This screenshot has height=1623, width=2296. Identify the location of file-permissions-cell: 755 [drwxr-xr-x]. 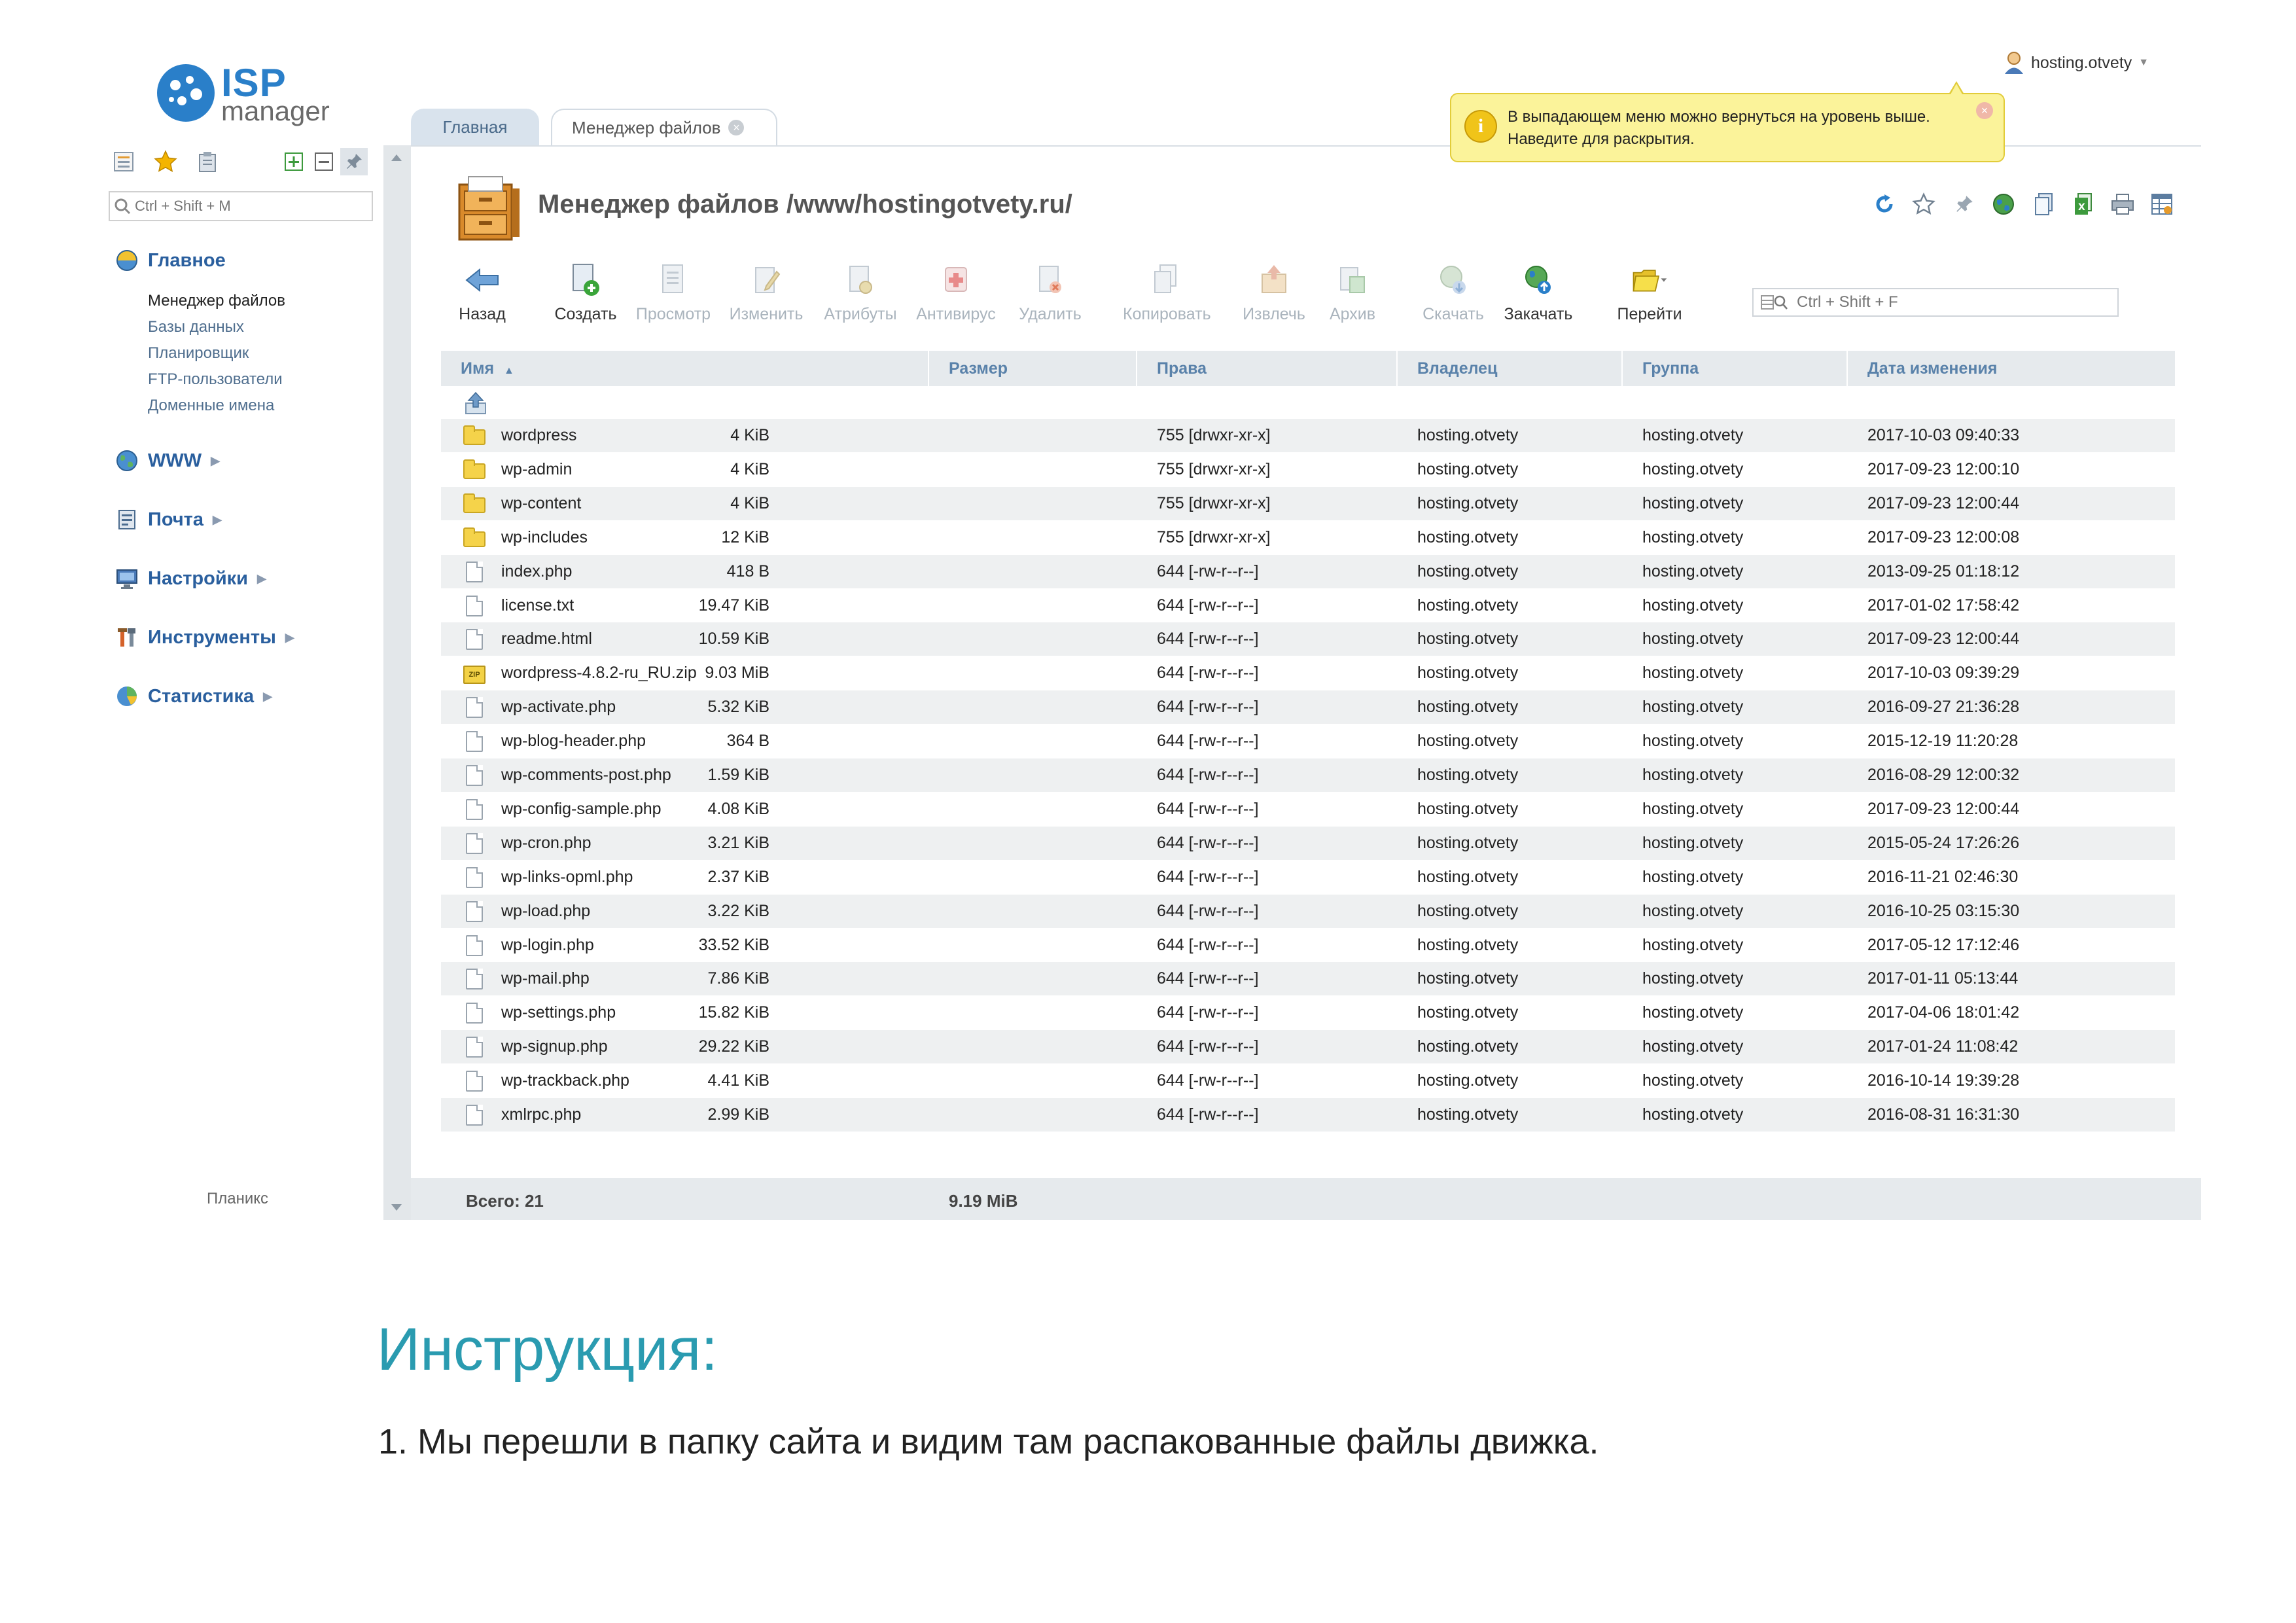
(1214, 537).